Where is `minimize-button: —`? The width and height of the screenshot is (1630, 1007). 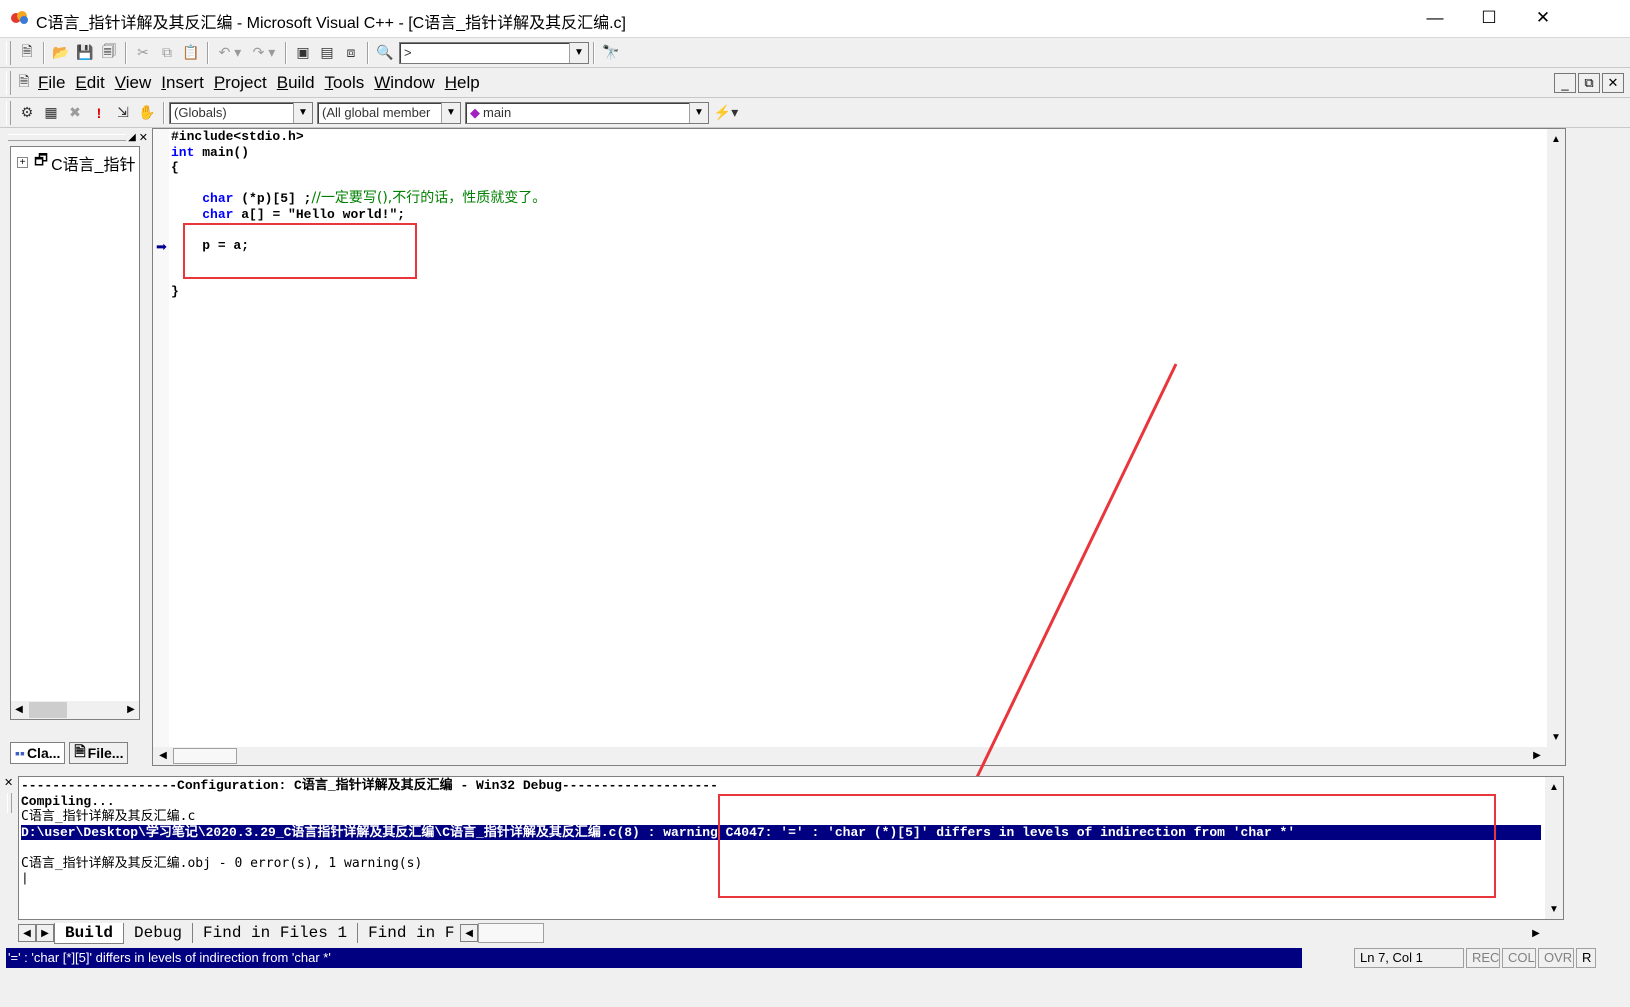
minimize-button: — is located at coordinates (1435, 18).